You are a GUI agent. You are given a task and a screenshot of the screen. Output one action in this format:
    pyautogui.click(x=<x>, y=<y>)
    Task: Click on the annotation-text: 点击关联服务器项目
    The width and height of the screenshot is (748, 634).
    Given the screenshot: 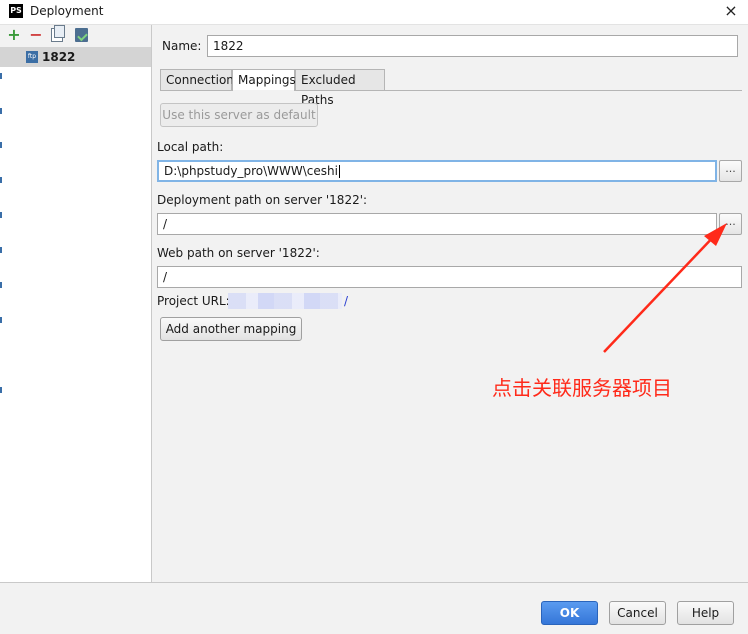 What is the action you would take?
    pyautogui.click(x=582, y=388)
    